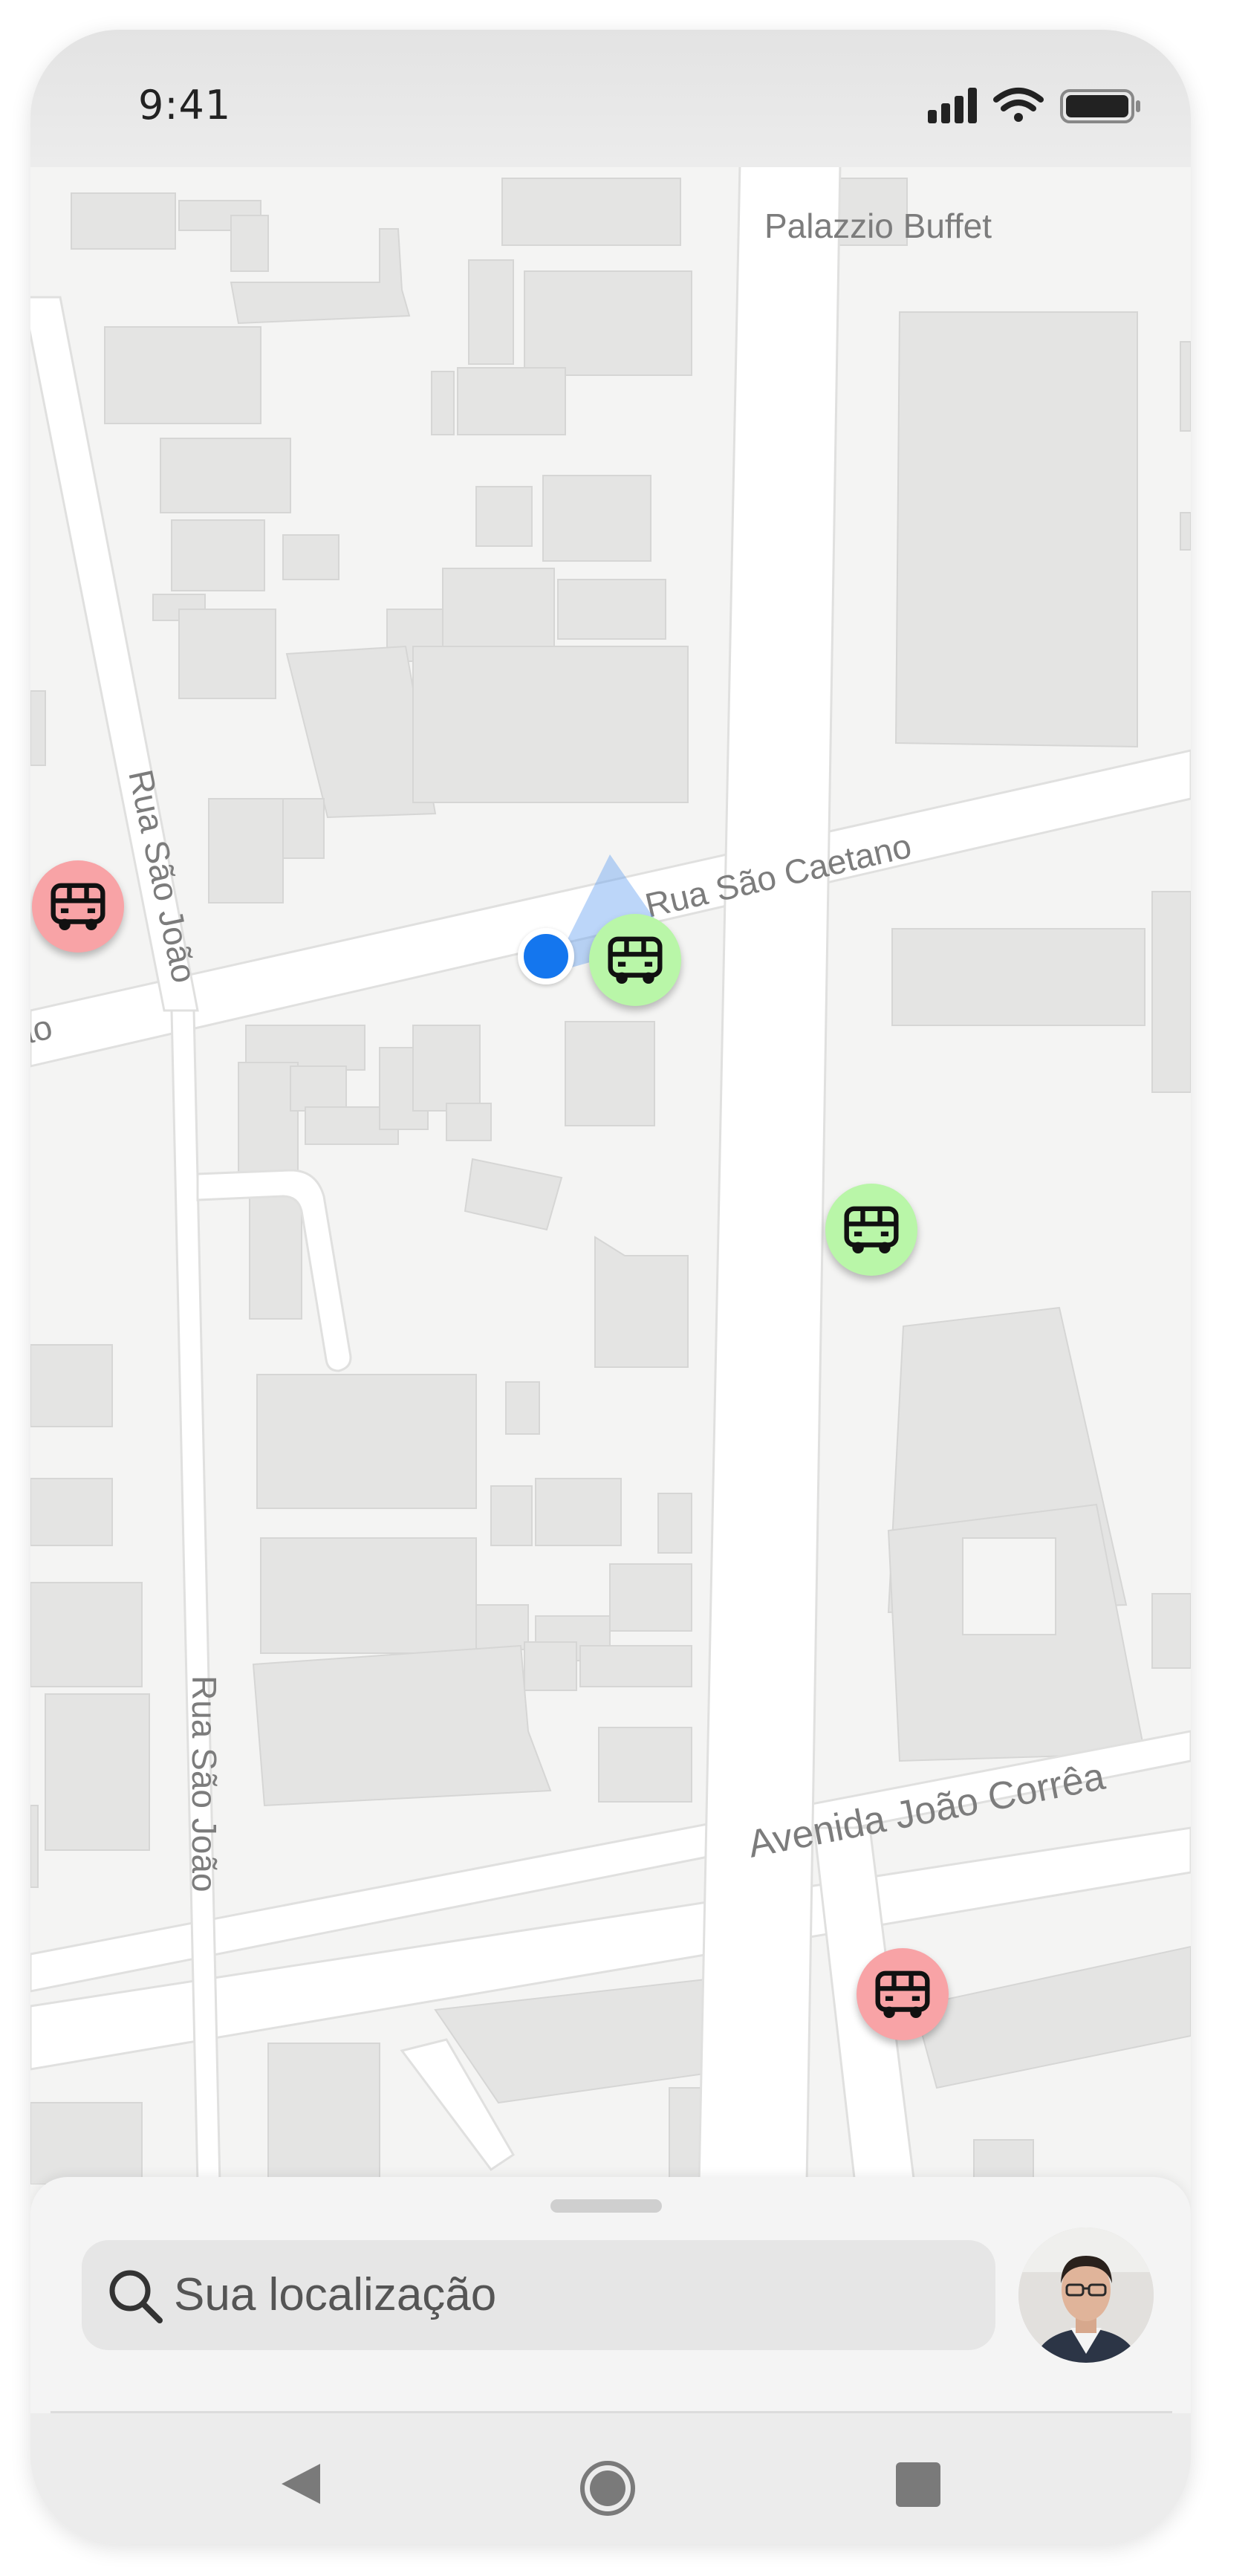 The image size is (1248, 2576). I want to click on nav-back-icon, so click(302, 2484).